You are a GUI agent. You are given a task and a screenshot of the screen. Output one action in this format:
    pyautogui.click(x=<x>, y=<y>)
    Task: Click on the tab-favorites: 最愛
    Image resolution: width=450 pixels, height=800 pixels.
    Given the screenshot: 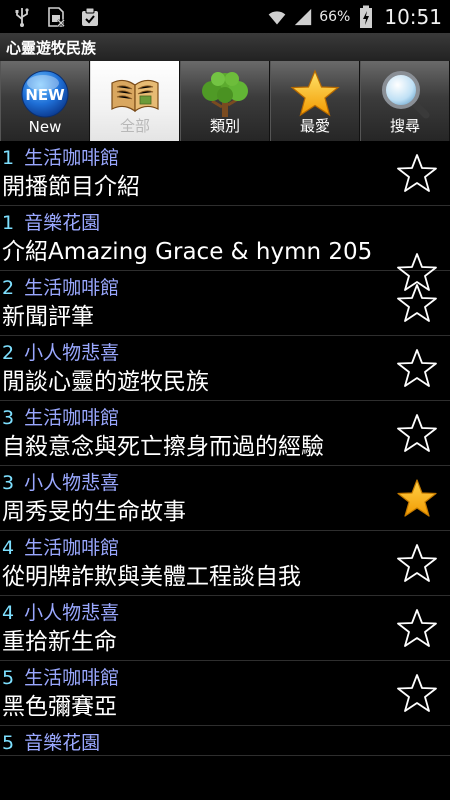 What is the action you would take?
    pyautogui.click(x=315, y=101)
    